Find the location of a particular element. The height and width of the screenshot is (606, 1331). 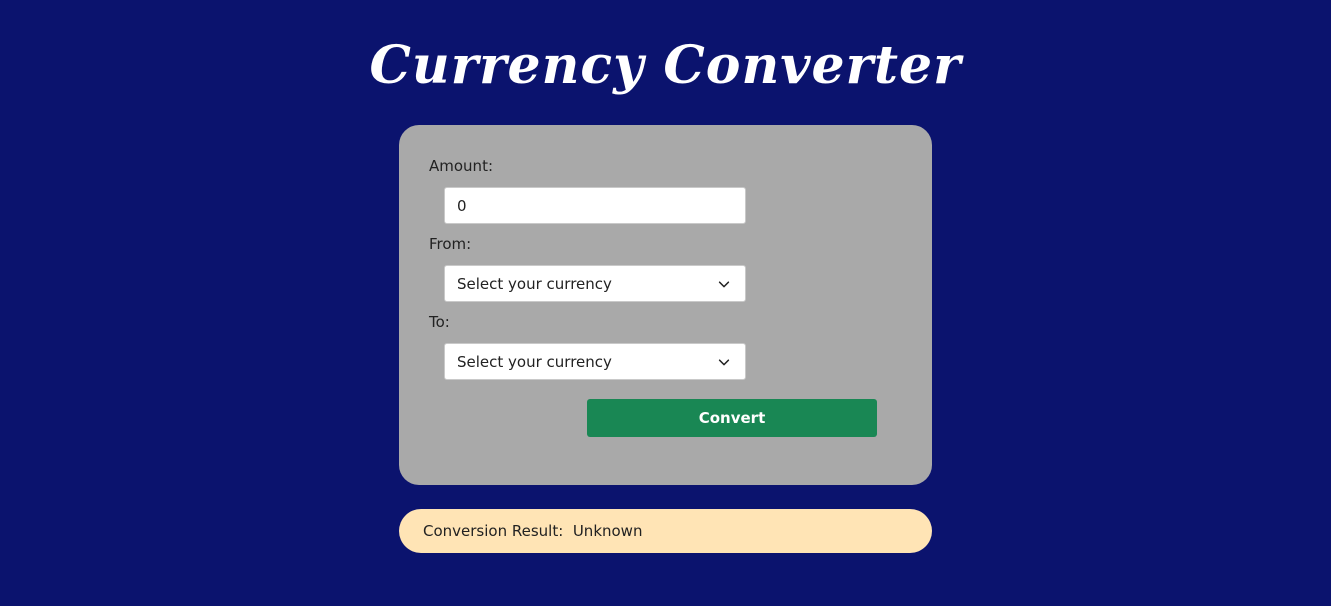

from-currency-value: Select your currency is located at coordinates (534, 283).